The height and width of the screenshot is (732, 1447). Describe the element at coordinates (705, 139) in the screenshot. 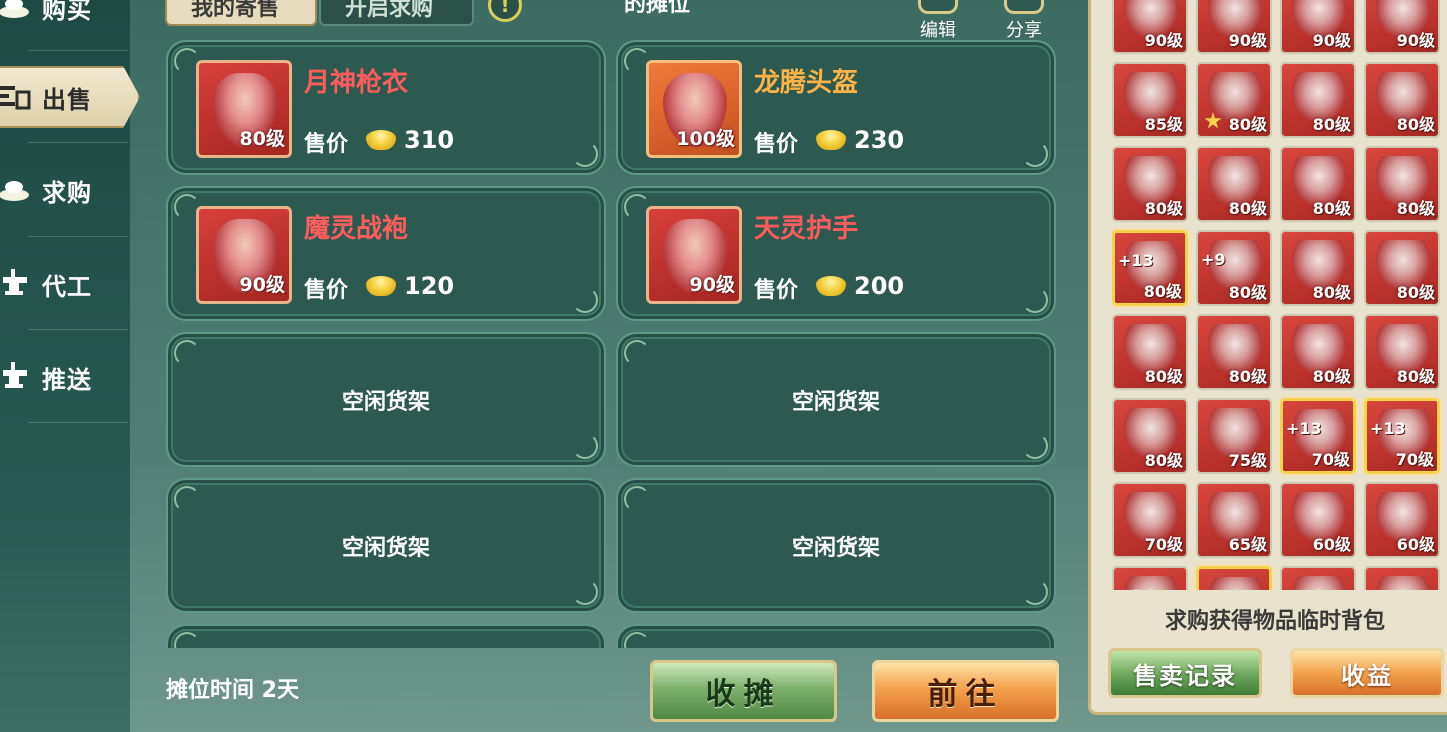

I see `item-level: 100级` at that location.